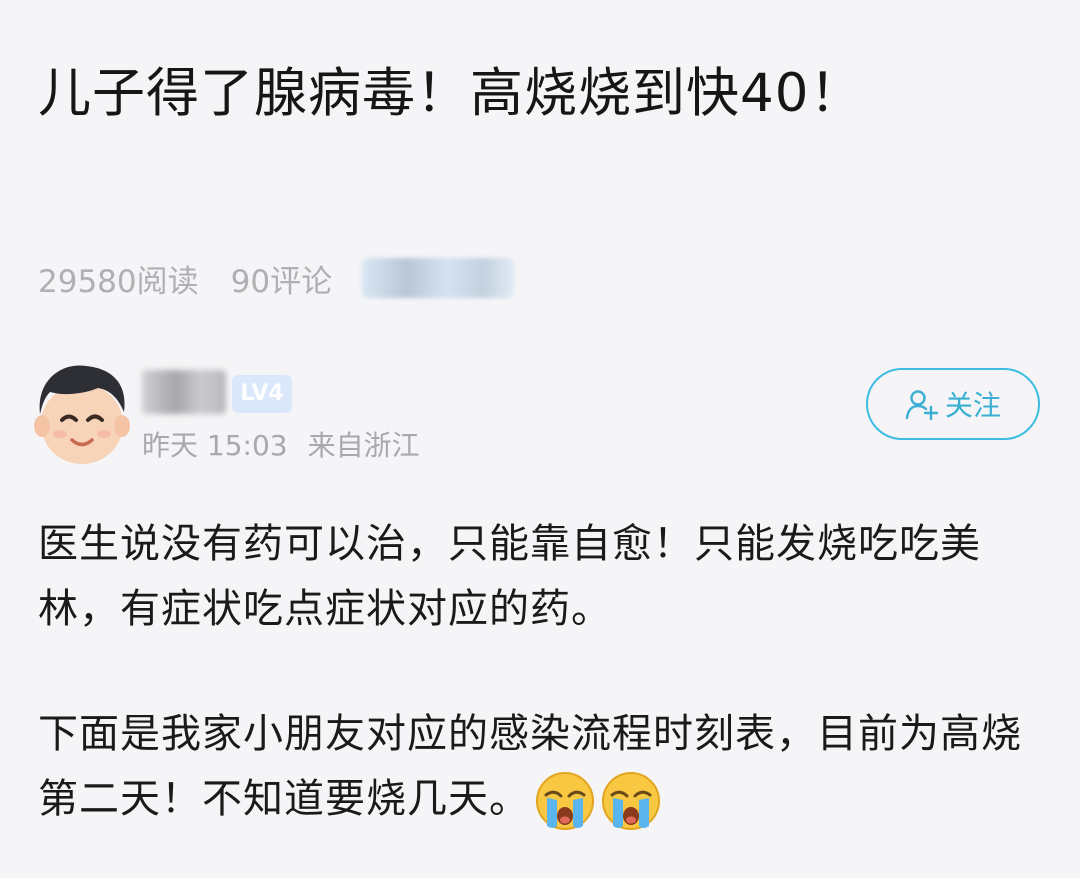 The height and width of the screenshot is (878, 1080). I want to click on post-paragraph-2: 下面是我家小朋友对应的感染流程时刻表，目前为高烧第二天！不知道要烧几天。, so click(543, 767).